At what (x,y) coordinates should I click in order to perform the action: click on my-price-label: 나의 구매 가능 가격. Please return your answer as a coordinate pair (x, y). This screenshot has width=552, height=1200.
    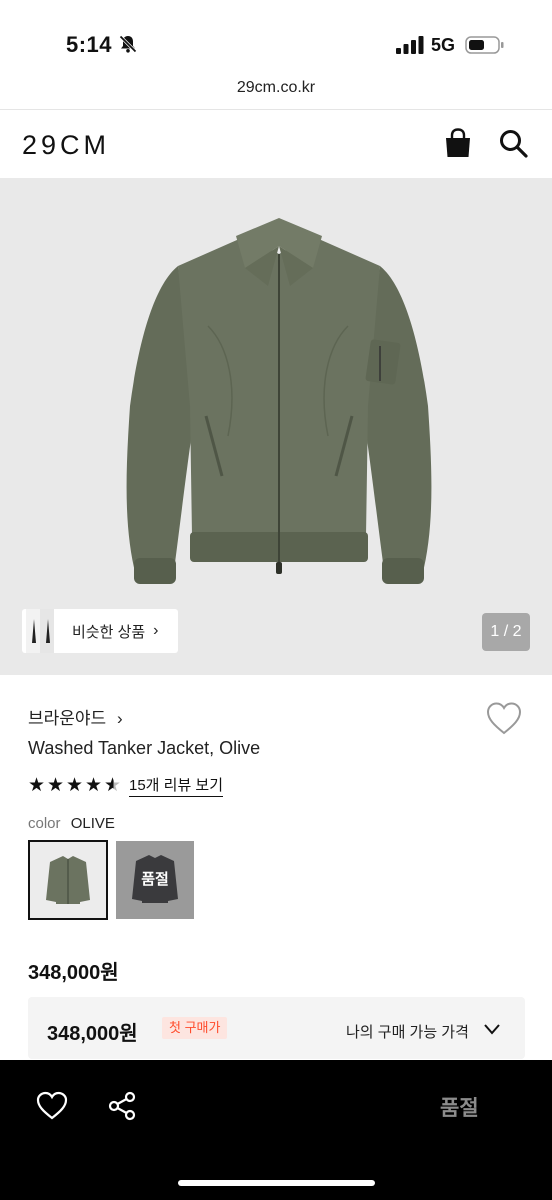
    Looking at the image, I should click on (407, 1032).